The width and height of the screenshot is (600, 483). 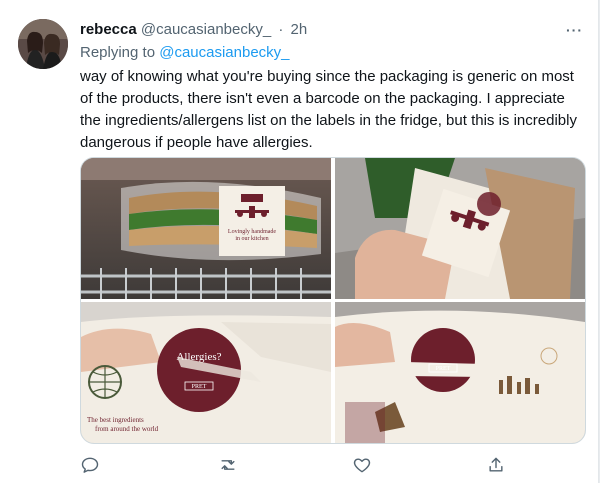 What do you see at coordinates (108, 29) in the screenshot?
I see `display-name: rebecca` at bounding box center [108, 29].